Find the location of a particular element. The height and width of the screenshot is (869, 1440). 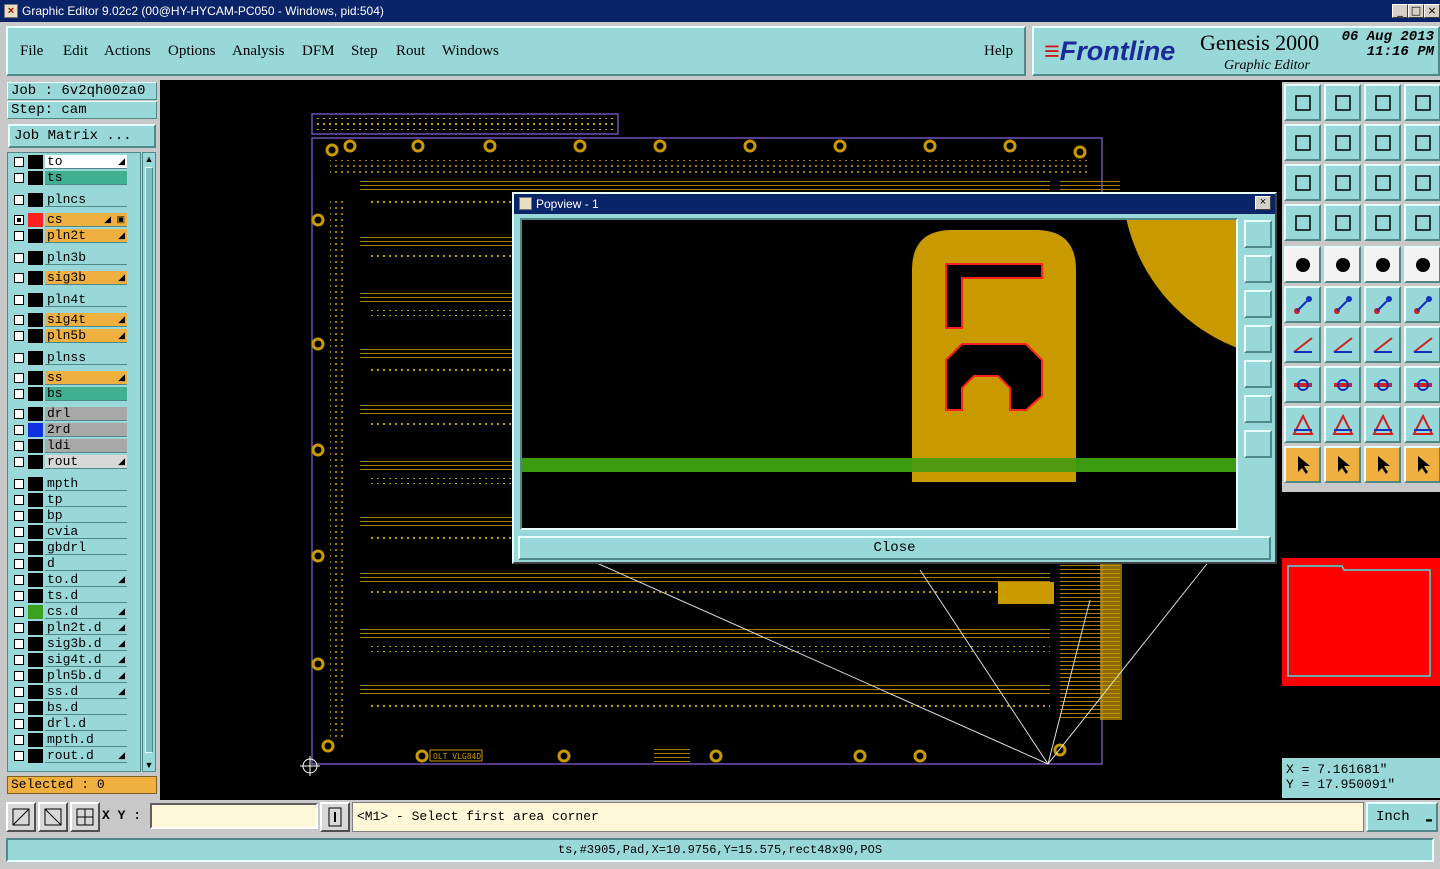

layer-name: plncs is located at coordinates (86, 200).